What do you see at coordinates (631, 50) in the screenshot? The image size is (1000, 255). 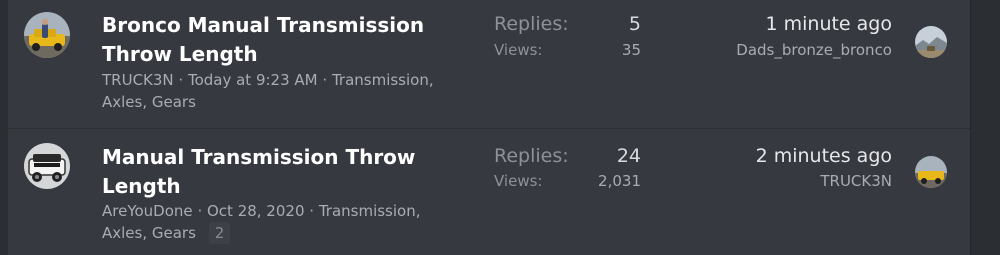 I see `views-count: 35` at bounding box center [631, 50].